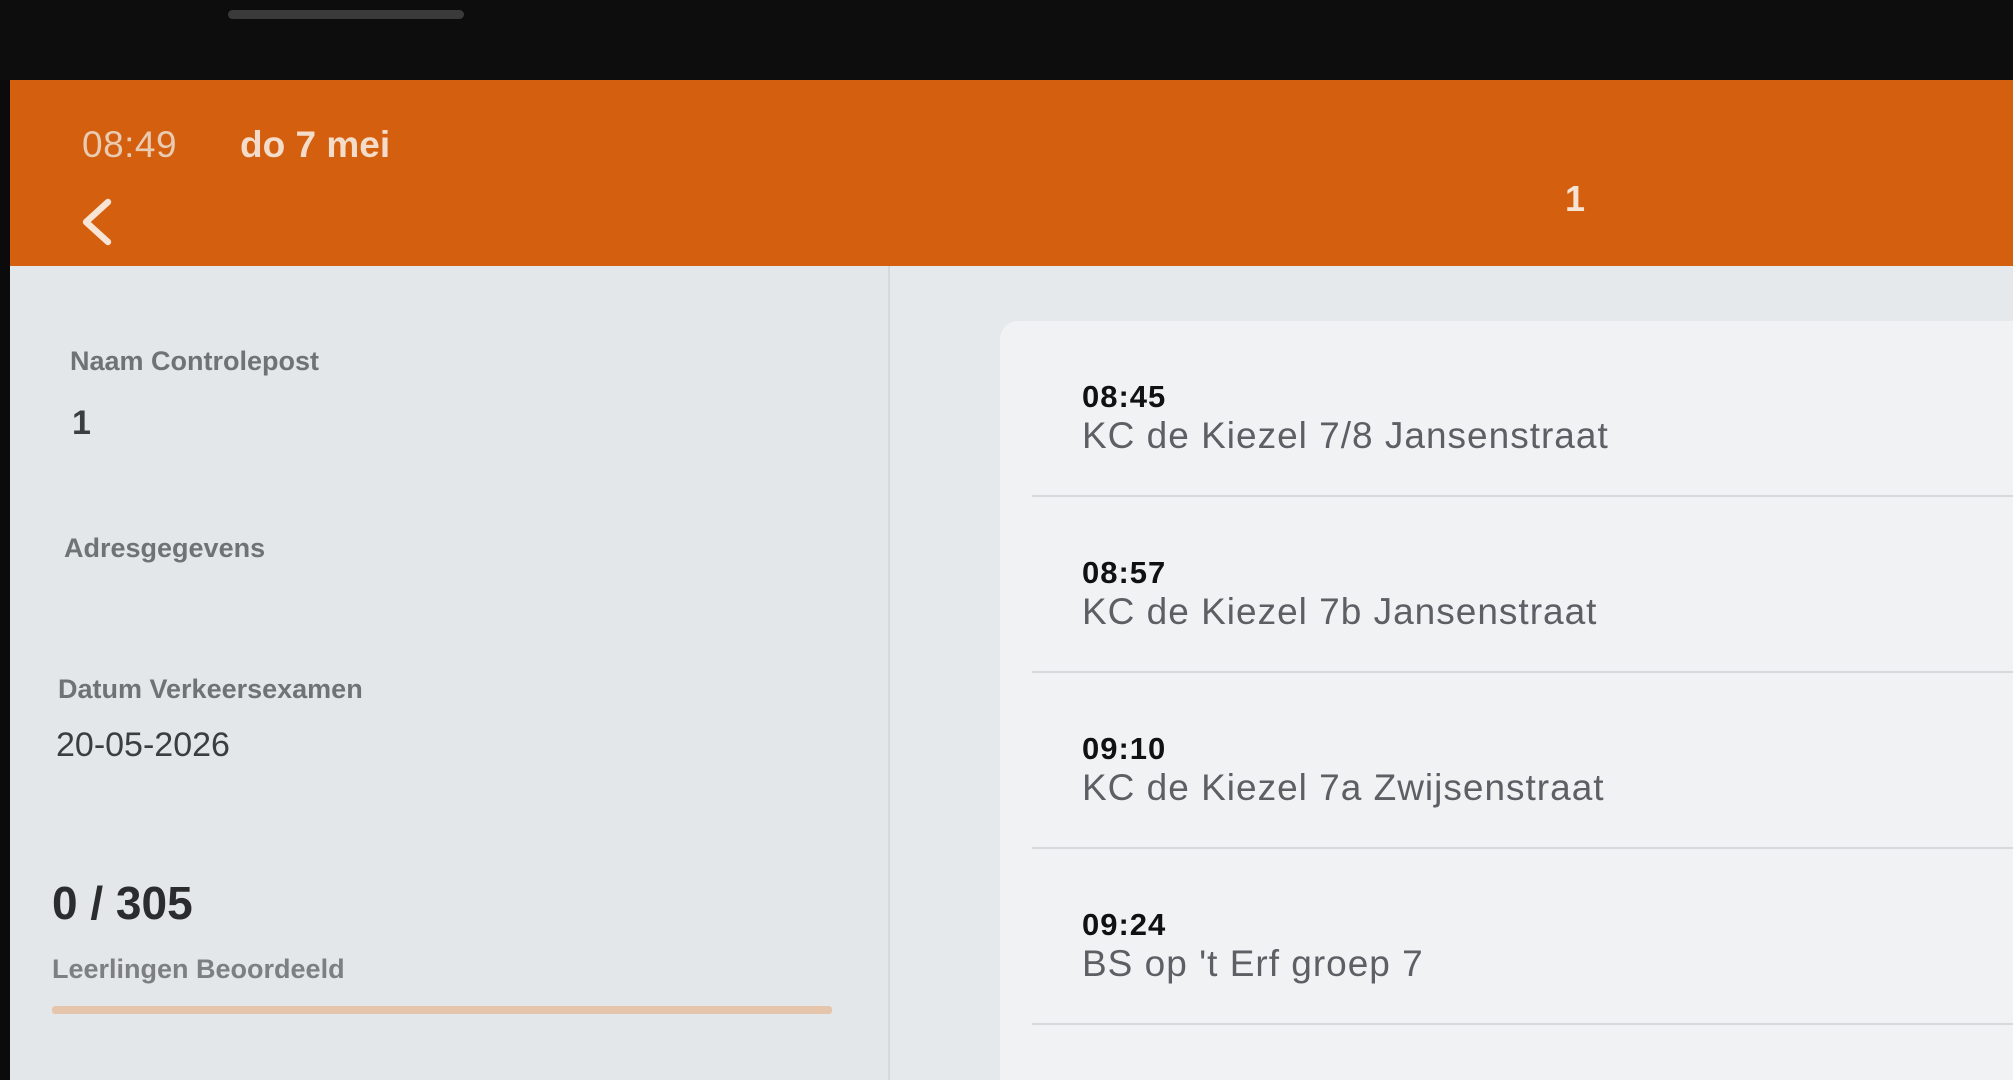  Describe the element at coordinates (1253, 963) in the screenshot. I see `schedule-item-name: BS op 't Erf groep 7` at that location.